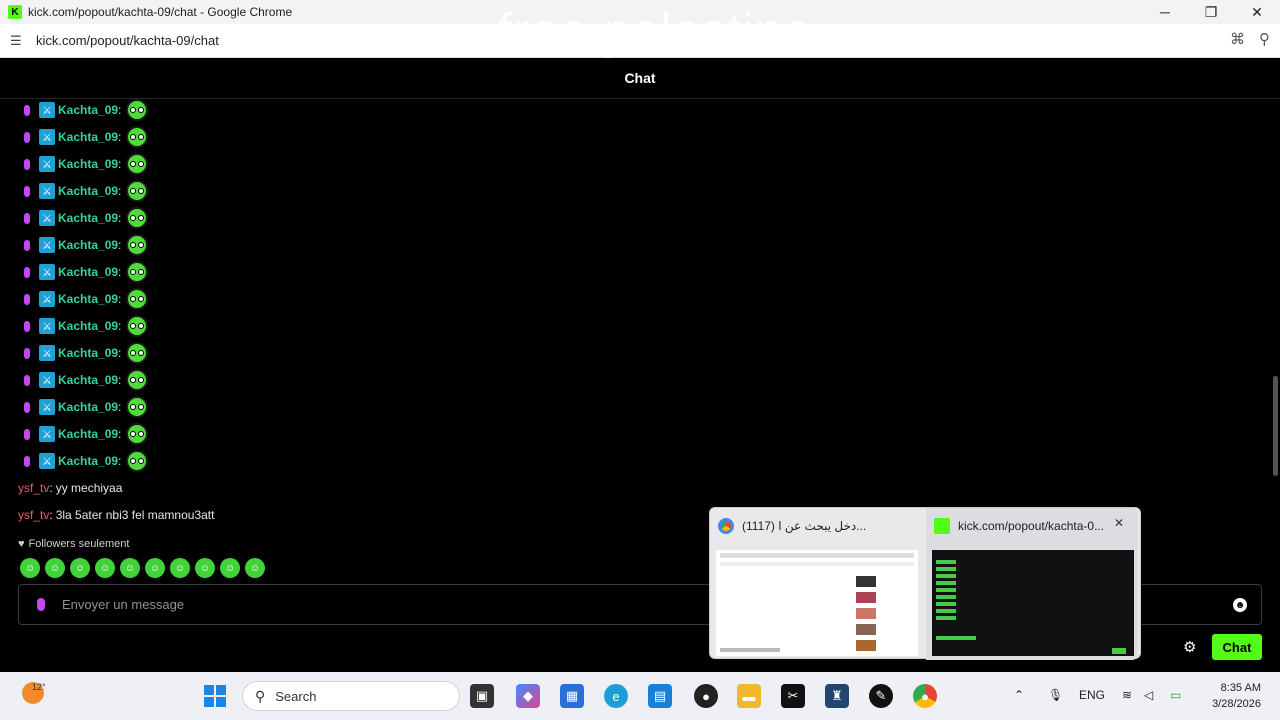  What do you see at coordinates (1127, 695) in the screenshot?
I see `wifi-icon: ≋` at bounding box center [1127, 695].